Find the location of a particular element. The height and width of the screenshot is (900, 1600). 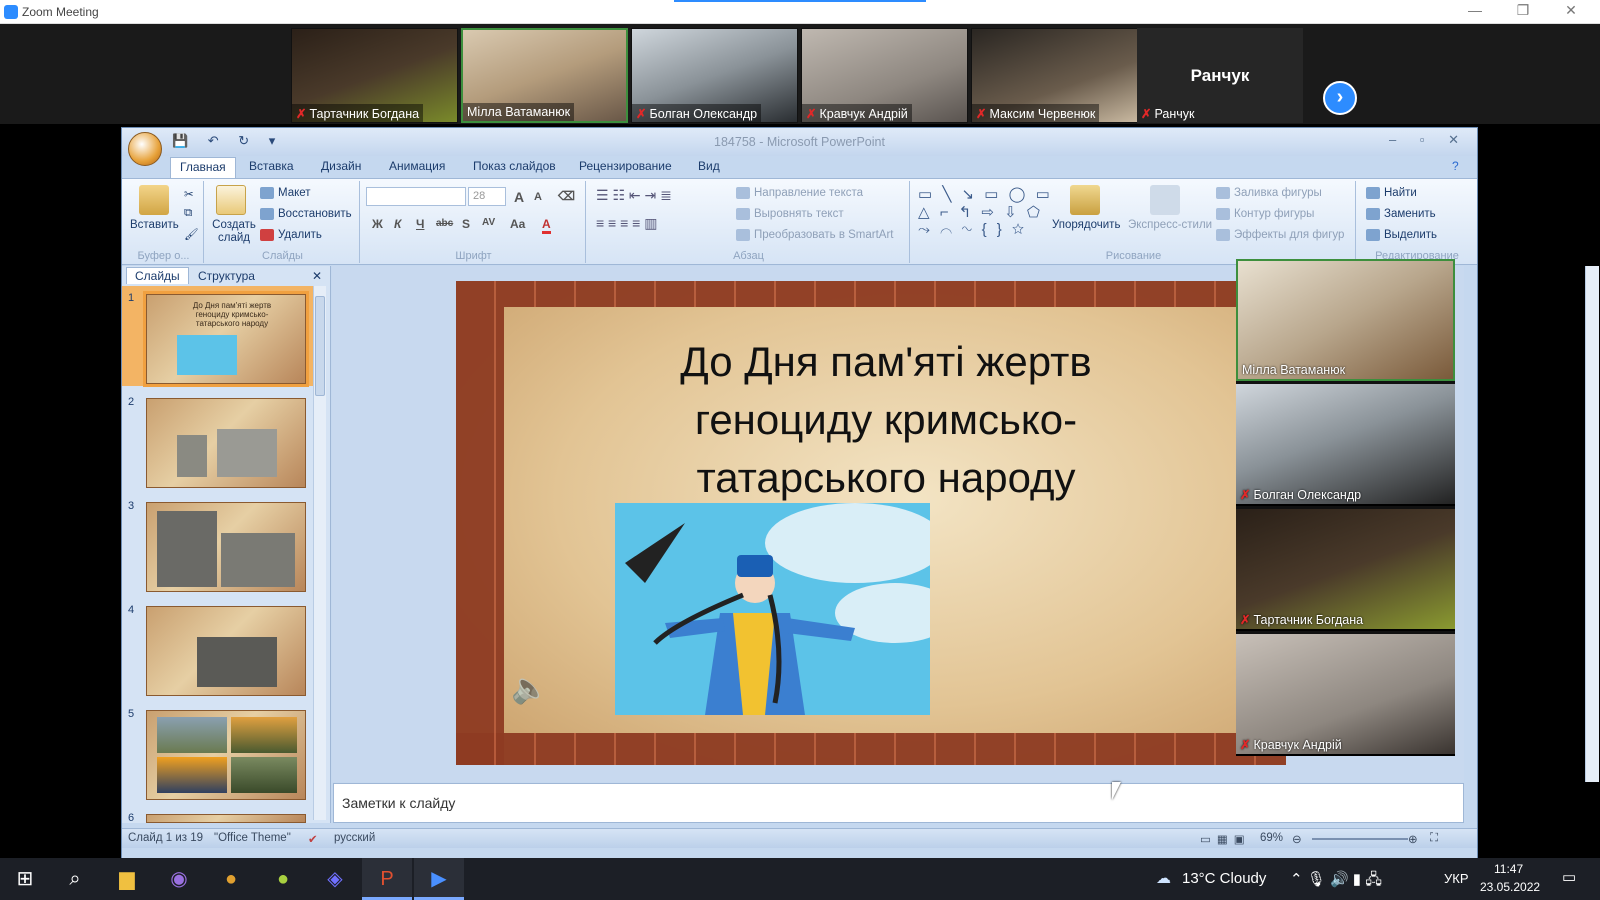

side-video-tile: ✗ Кравчук Андрій is located at coordinates (1345, 695).